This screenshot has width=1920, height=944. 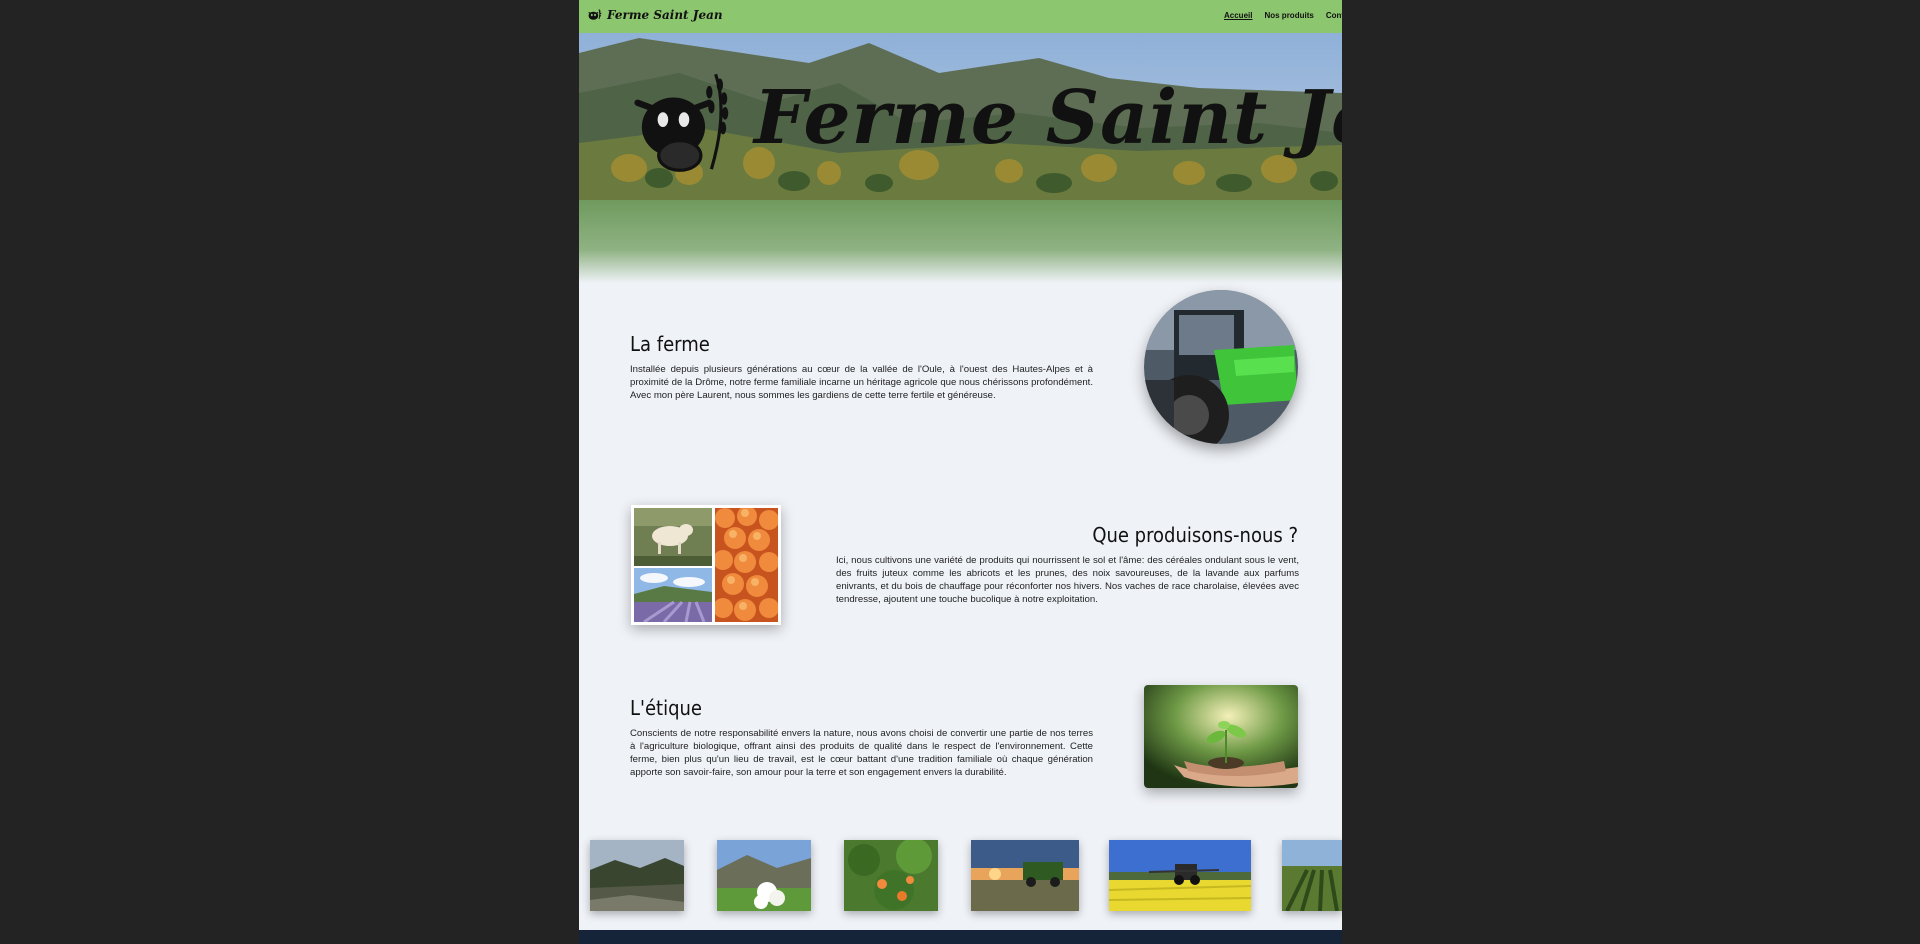 I want to click on section-title-que-produisons-nous: Que produisons-nous ?, so click(x=1195, y=535).